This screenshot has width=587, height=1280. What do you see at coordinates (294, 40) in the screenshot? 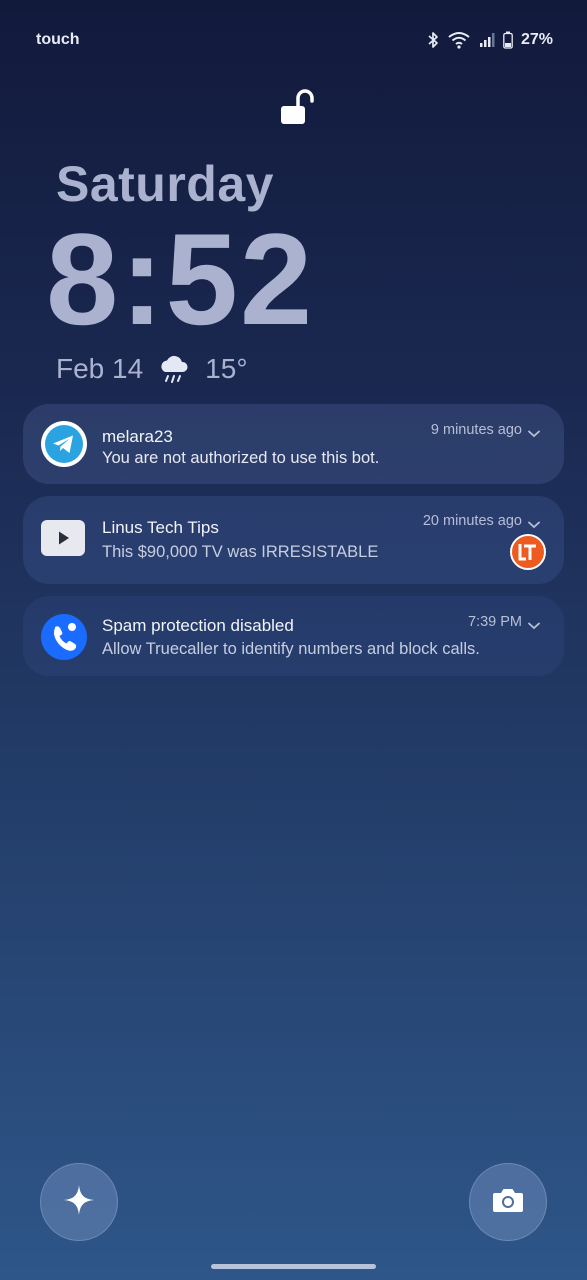
I see `status-bar: touch 27%` at bounding box center [294, 40].